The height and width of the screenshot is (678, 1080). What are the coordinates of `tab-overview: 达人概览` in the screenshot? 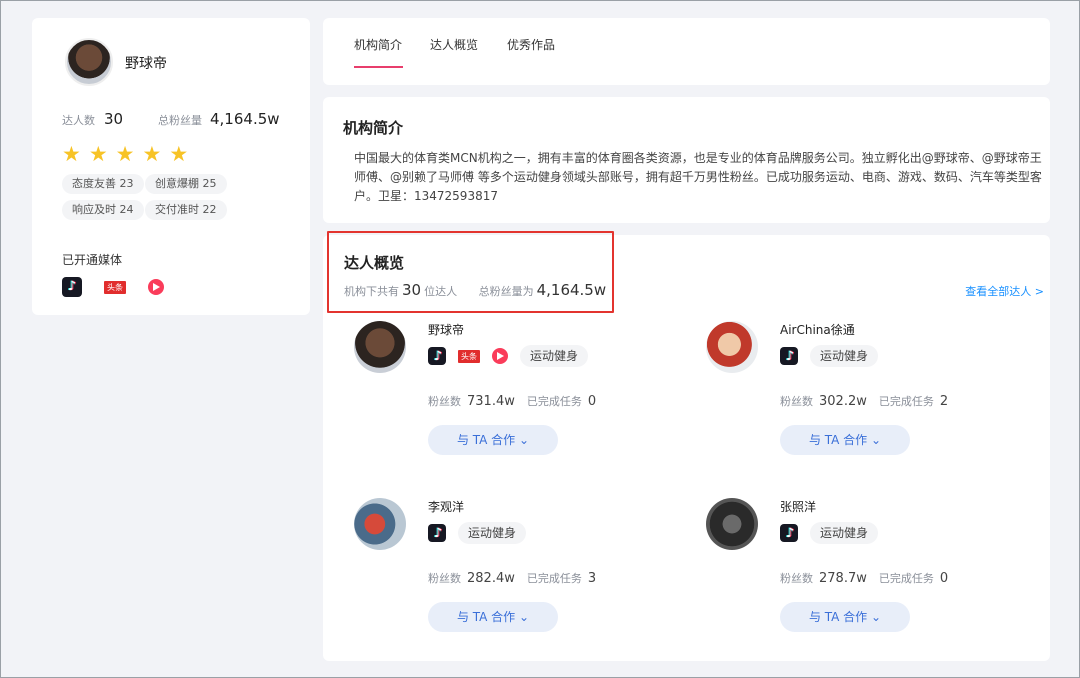 It's located at (454, 44).